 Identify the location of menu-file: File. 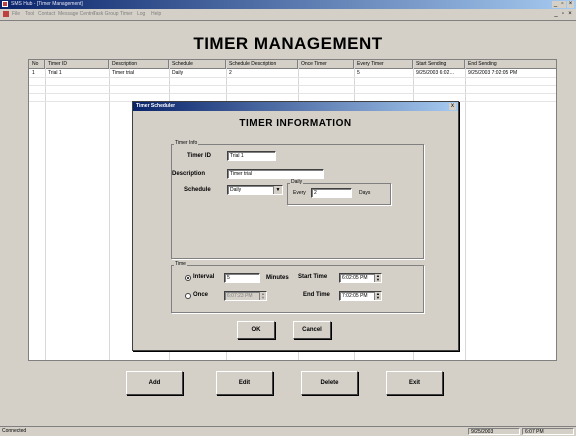
(16, 14).